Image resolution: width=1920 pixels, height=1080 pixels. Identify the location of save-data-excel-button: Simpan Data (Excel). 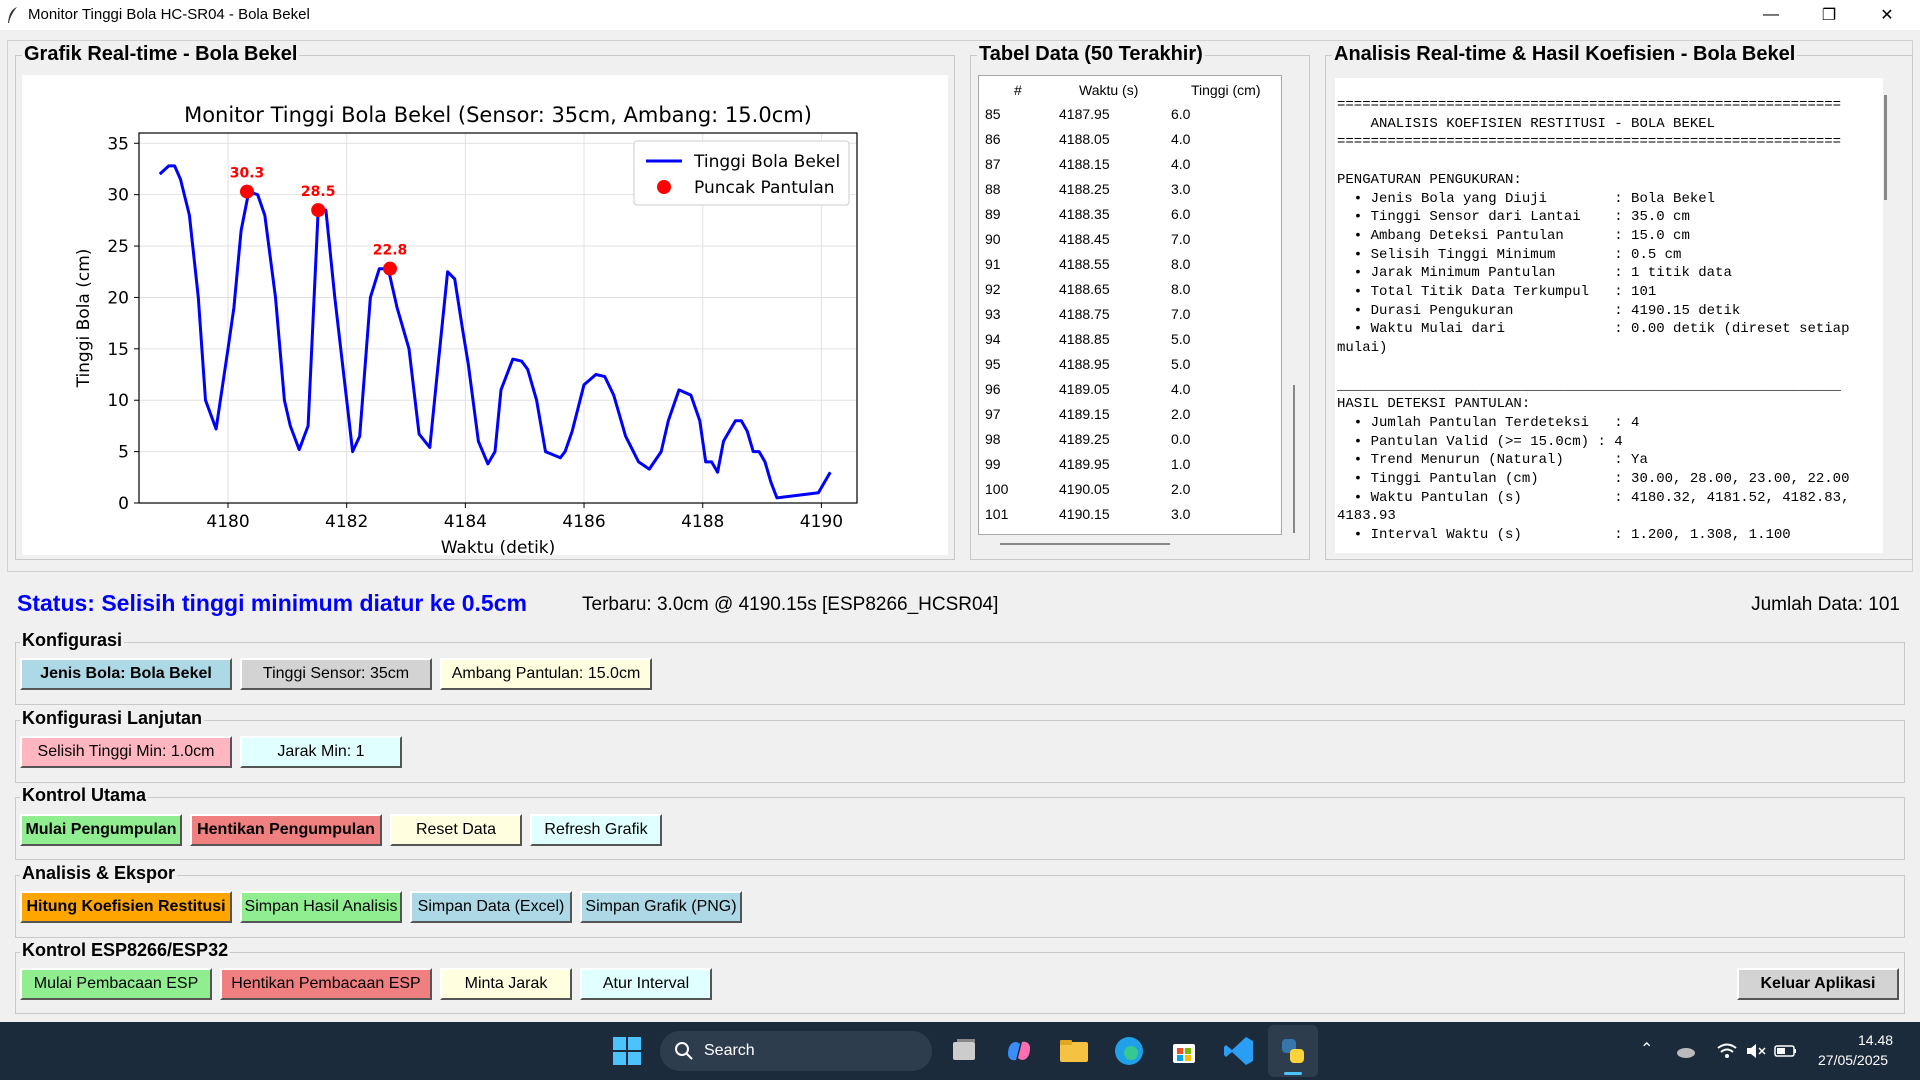
(491, 907).